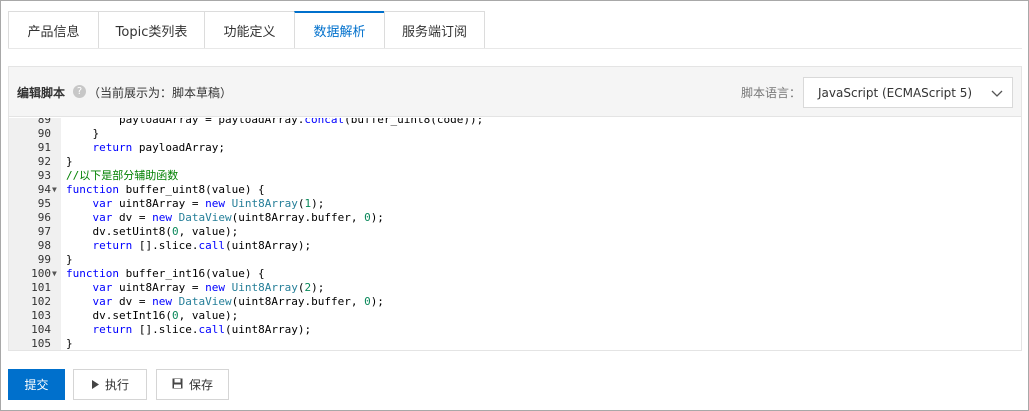  I want to click on code-line: 99}, so click(515, 260).